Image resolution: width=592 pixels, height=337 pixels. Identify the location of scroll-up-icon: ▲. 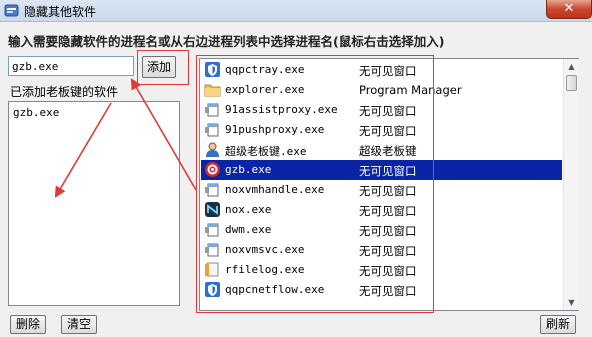
(571, 66).